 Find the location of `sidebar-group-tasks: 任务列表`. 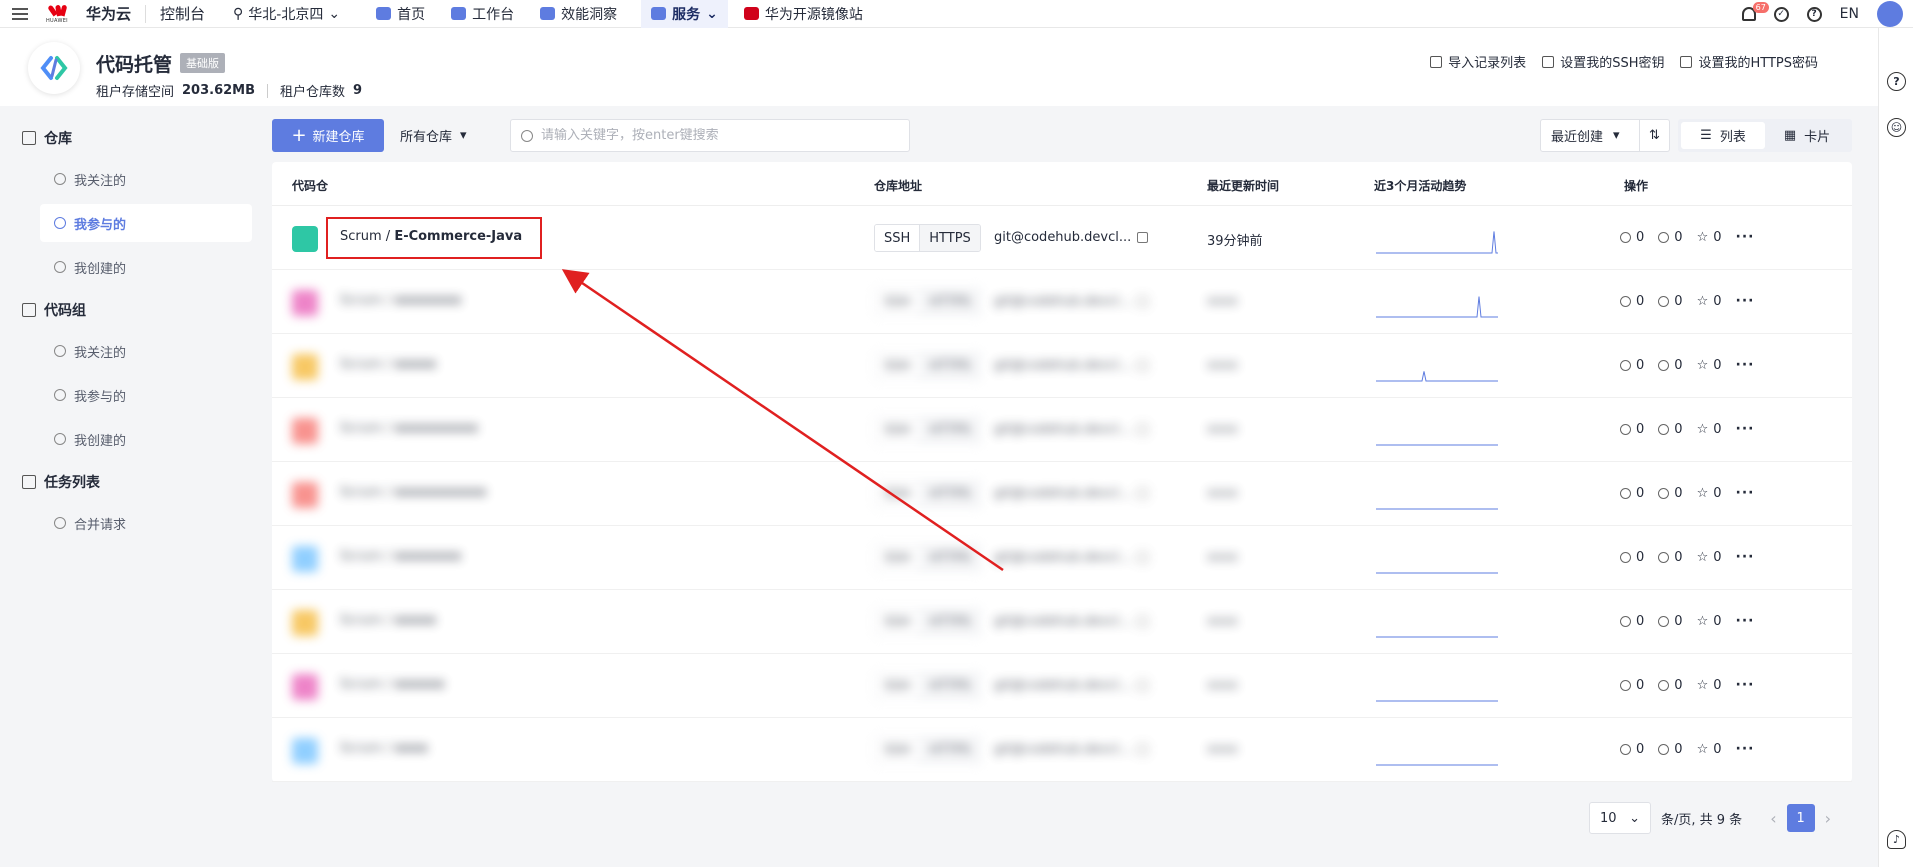

sidebar-group-tasks: 任务列表 is located at coordinates (61, 482).